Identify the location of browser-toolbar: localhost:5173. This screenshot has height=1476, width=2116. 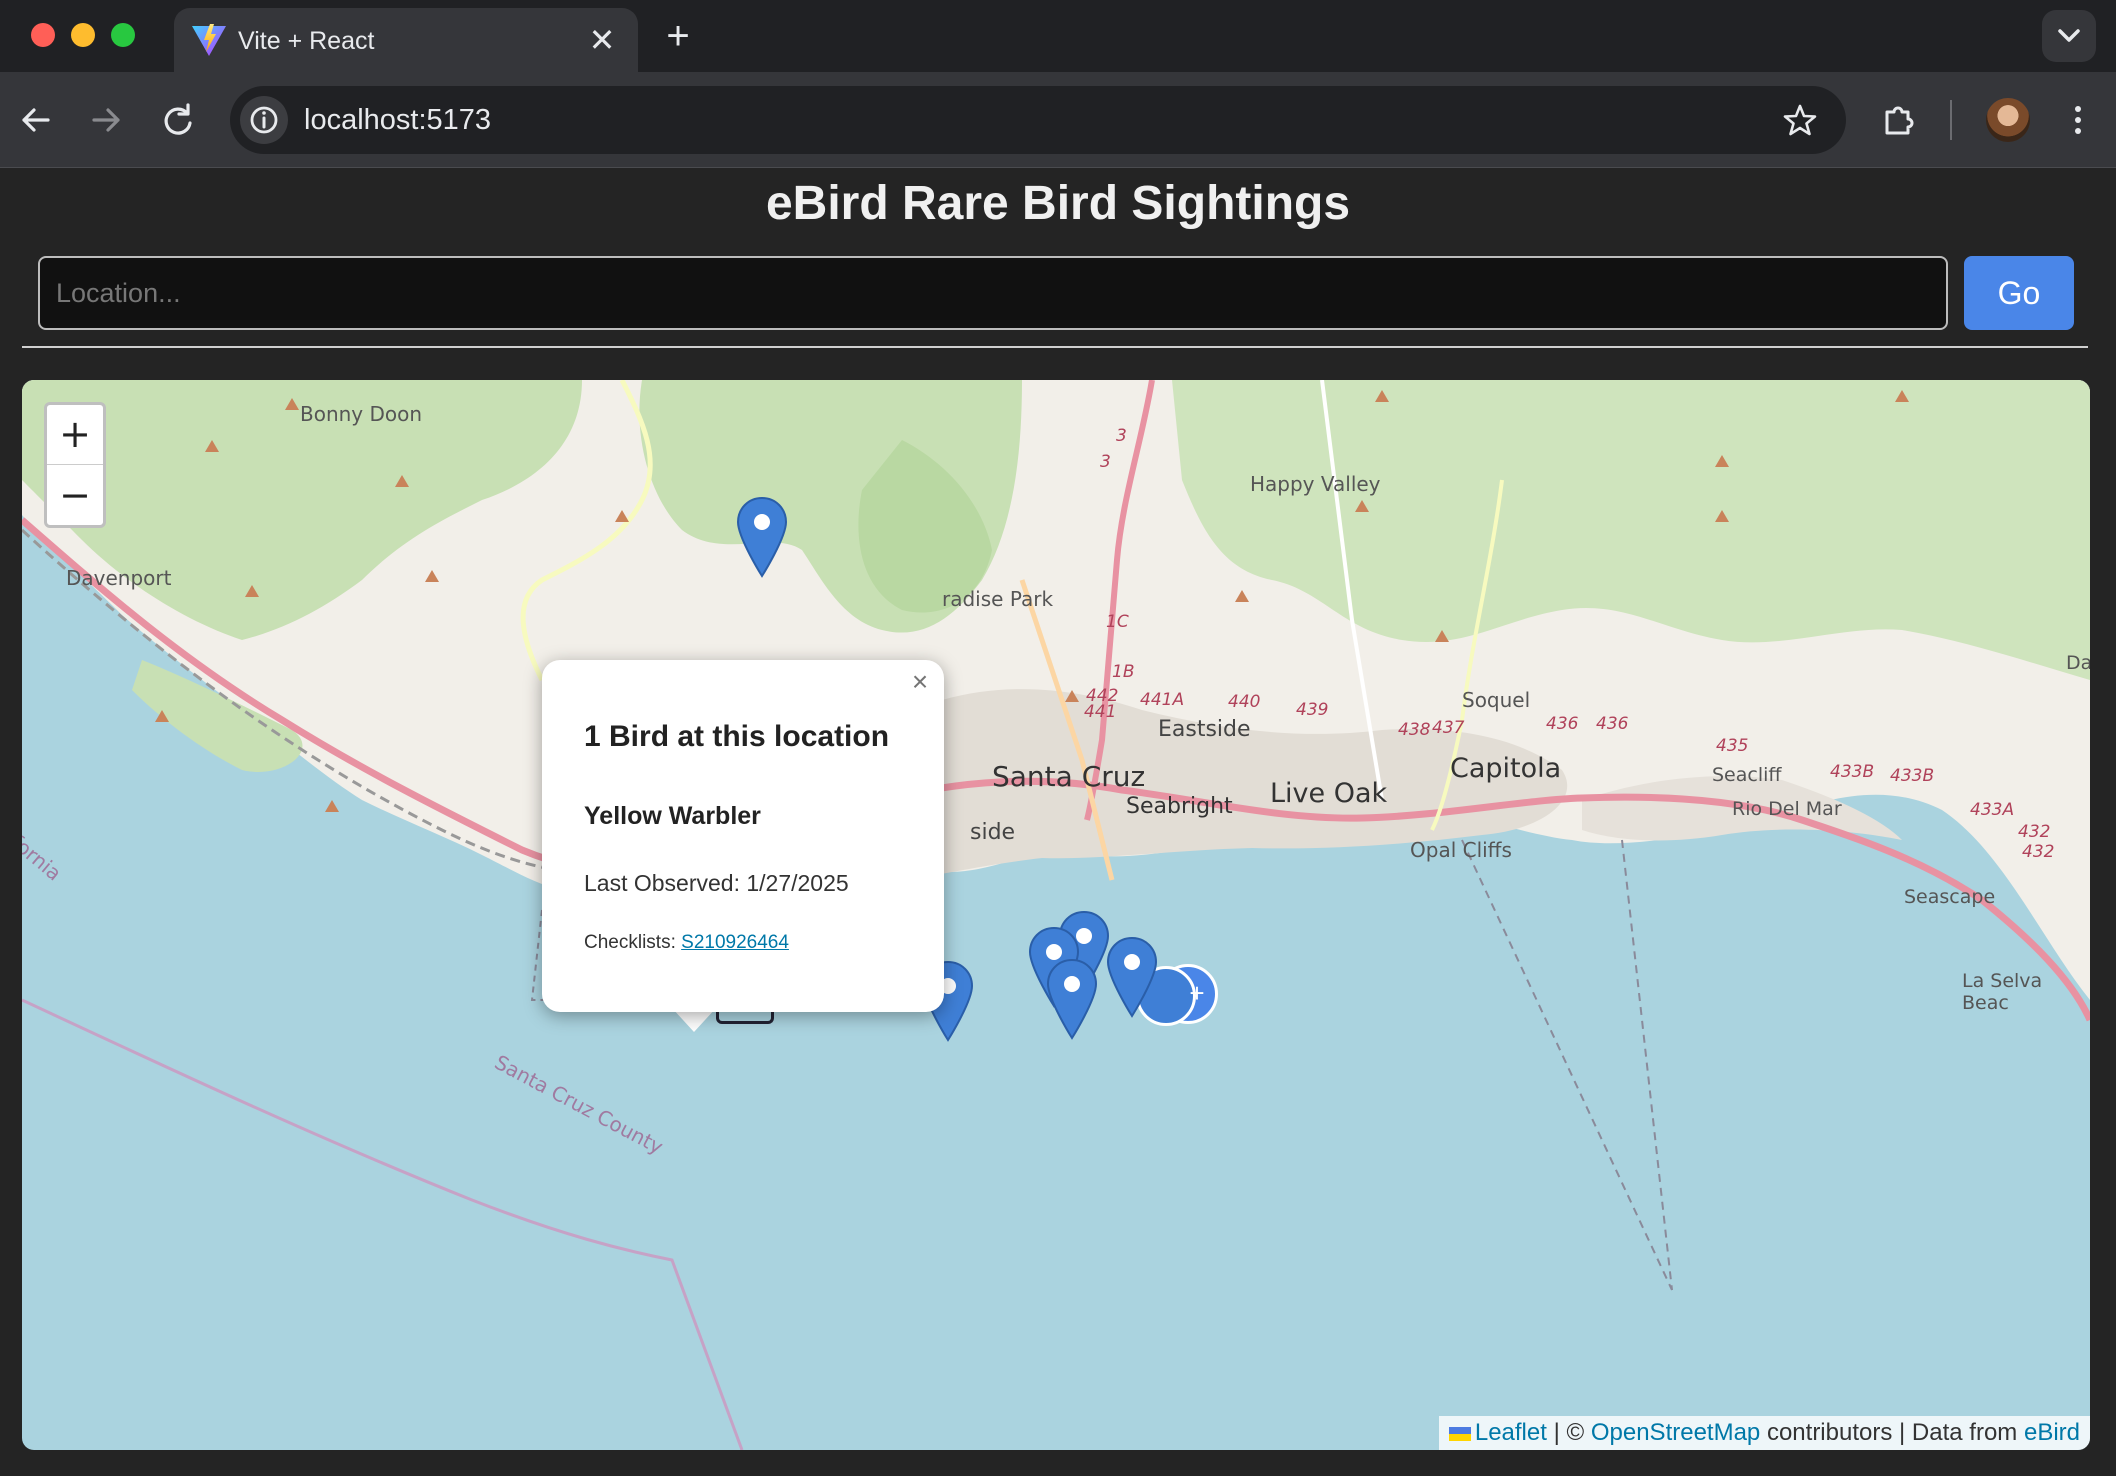
(1058, 120).